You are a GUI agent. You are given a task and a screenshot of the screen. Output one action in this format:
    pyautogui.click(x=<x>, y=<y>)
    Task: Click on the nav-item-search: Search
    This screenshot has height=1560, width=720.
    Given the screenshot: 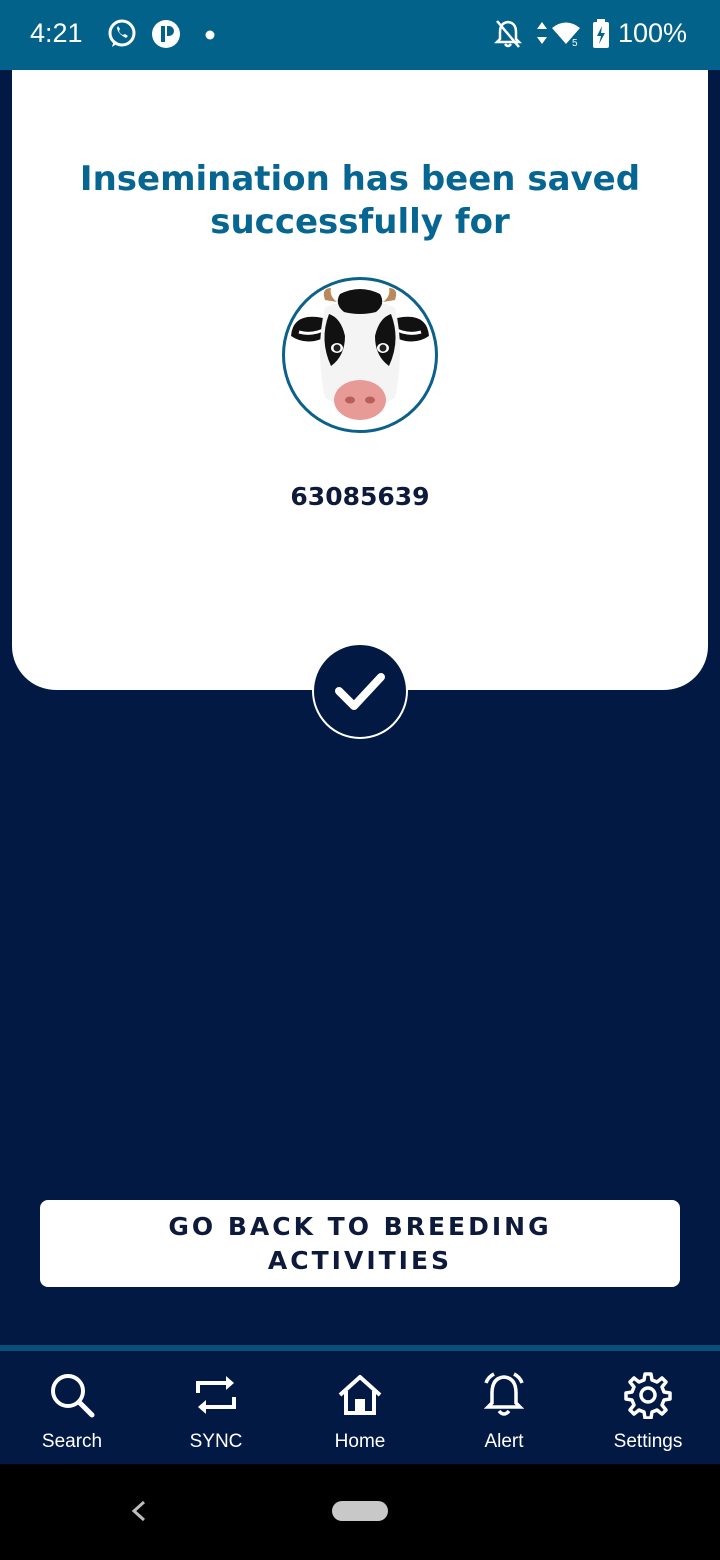 What is the action you would take?
    pyautogui.click(x=72, y=1407)
    